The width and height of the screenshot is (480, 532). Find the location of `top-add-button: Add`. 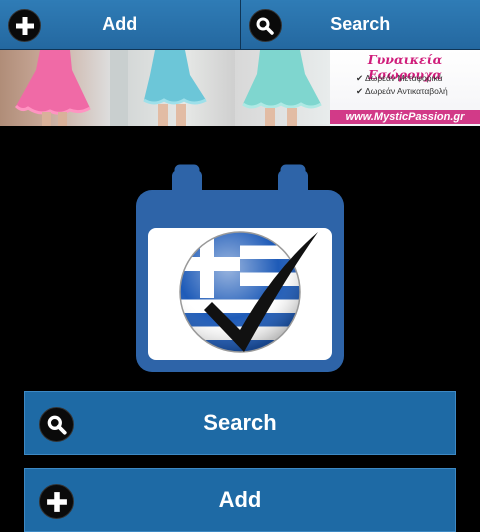

top-add-button: Add is located at coordinates (120, 25).